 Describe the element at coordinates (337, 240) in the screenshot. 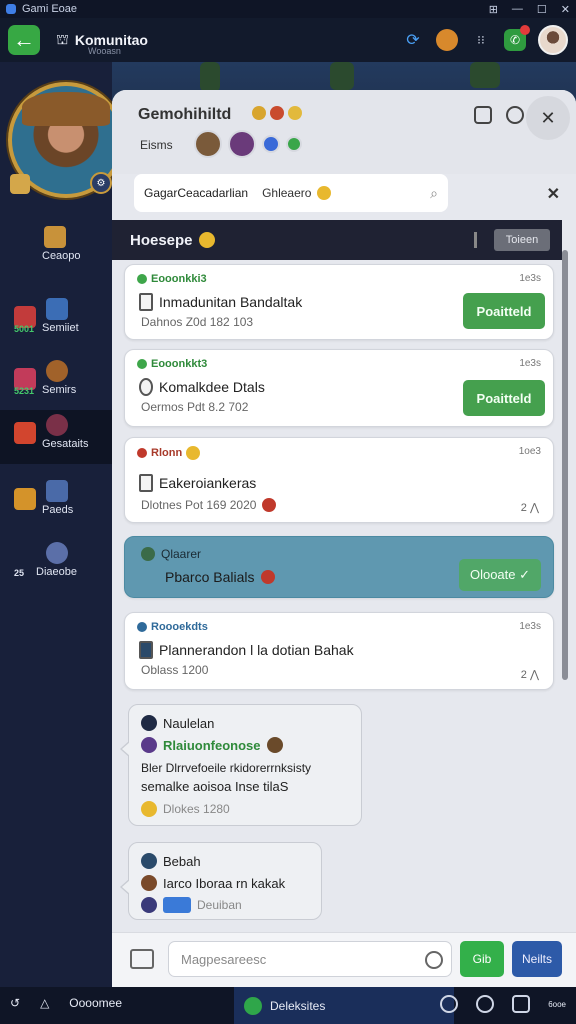

I see `section-header: Hoesepe Toieen` at that location.